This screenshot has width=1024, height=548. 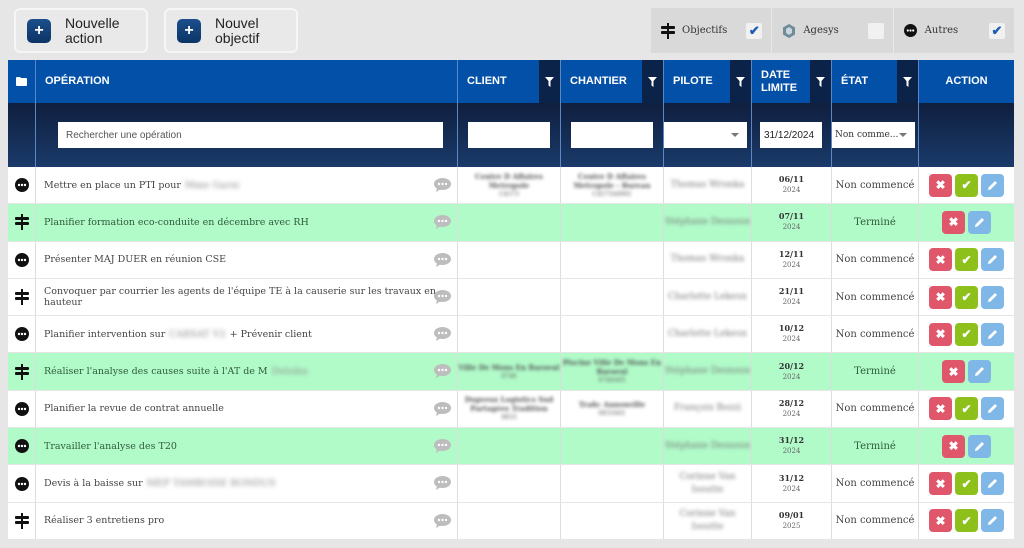 I want to click on date-filter-input: 31/12/2024, so click(x=791, y=135).